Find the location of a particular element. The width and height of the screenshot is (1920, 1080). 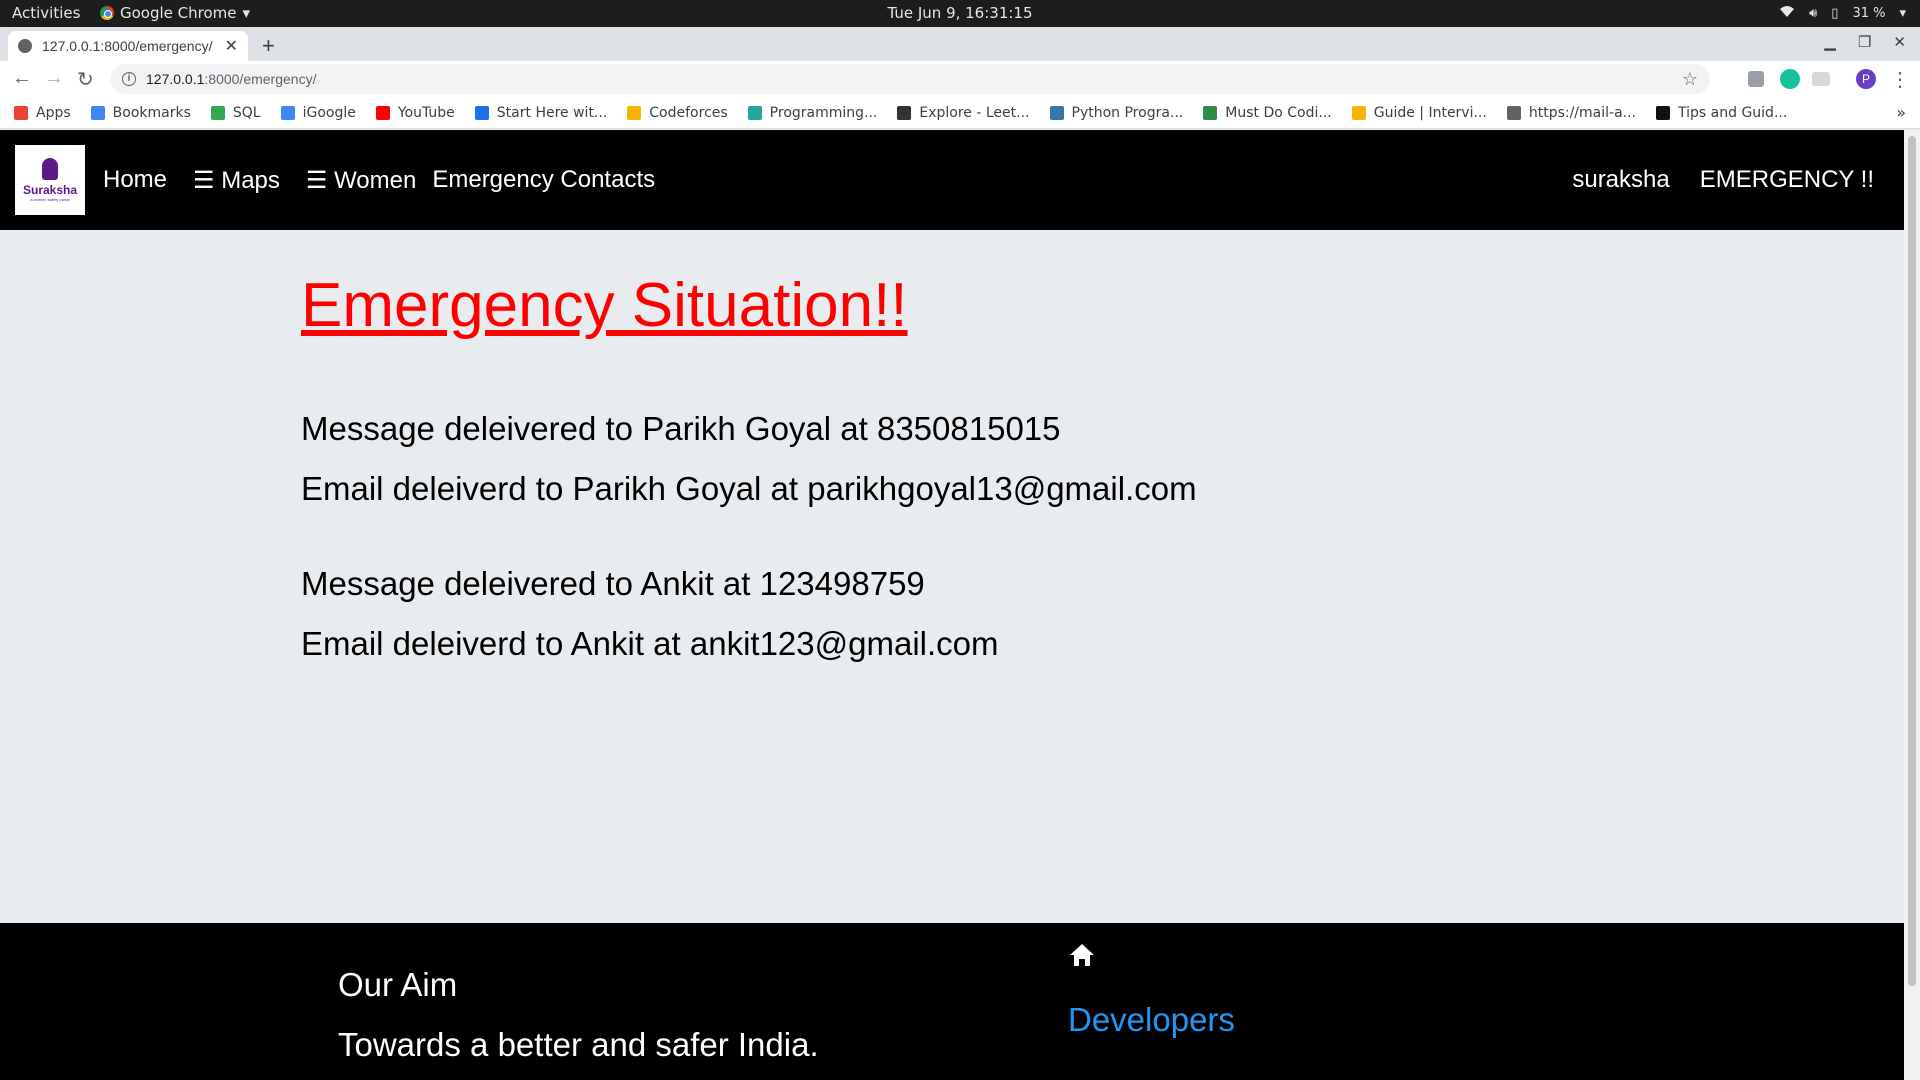

back-icon: ← is located at coordinates (22, 78).